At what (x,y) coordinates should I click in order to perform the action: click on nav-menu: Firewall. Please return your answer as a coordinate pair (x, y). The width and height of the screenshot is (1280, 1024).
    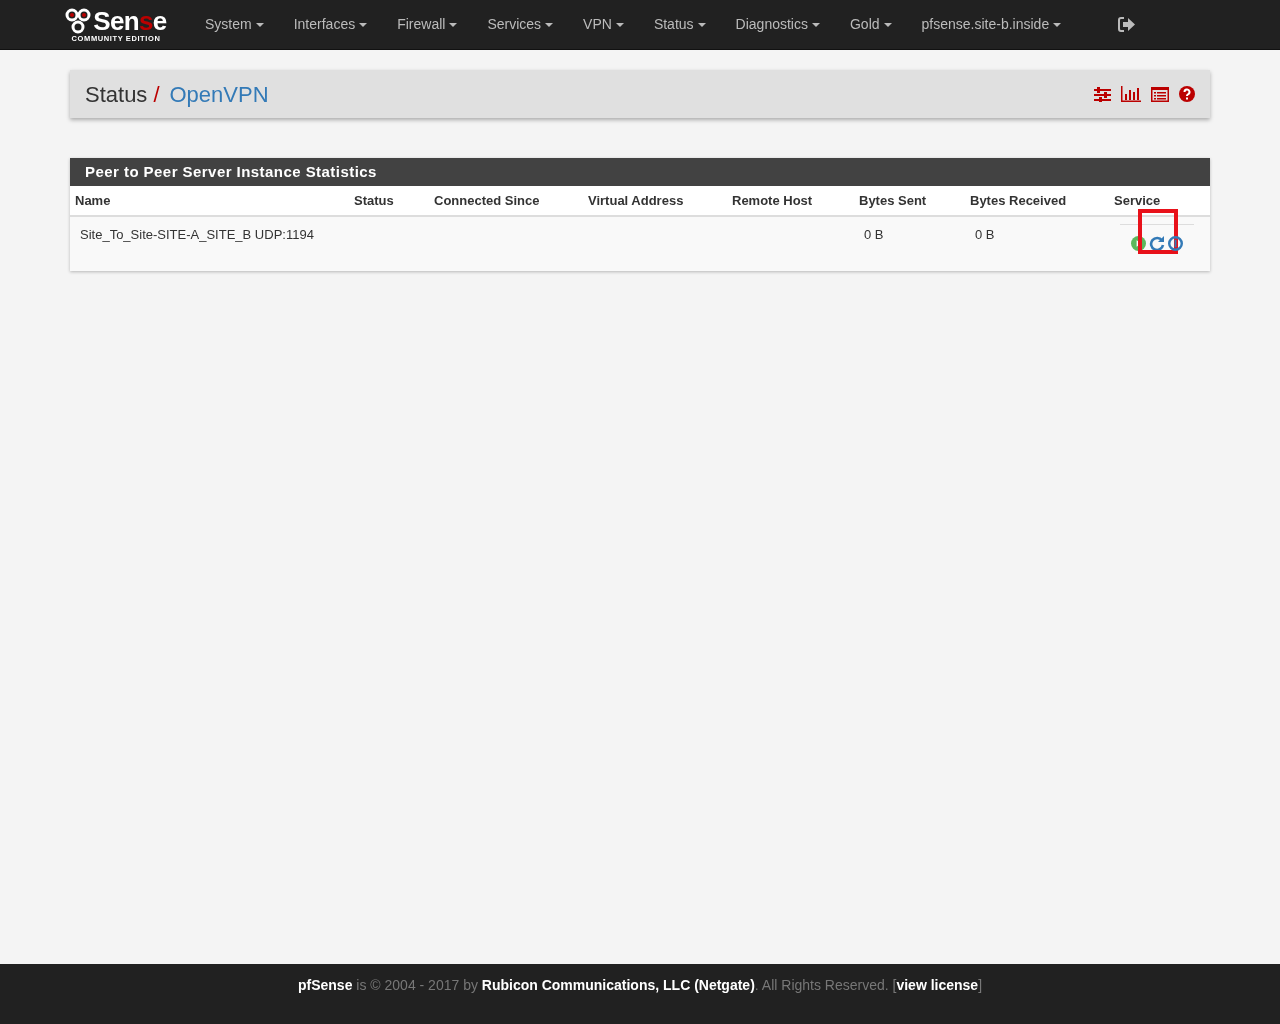
    Looking at the image, I should click on (427, 25).